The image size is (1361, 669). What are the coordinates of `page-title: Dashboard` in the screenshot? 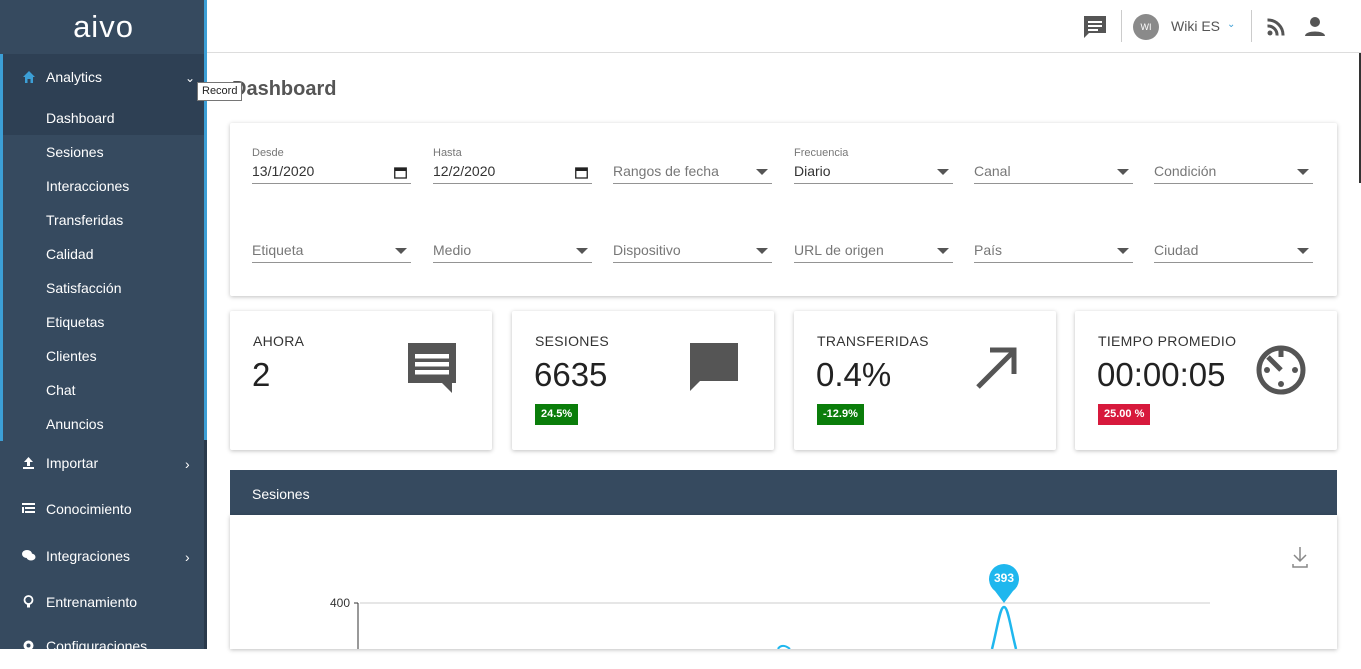 It's located at (284, 89).